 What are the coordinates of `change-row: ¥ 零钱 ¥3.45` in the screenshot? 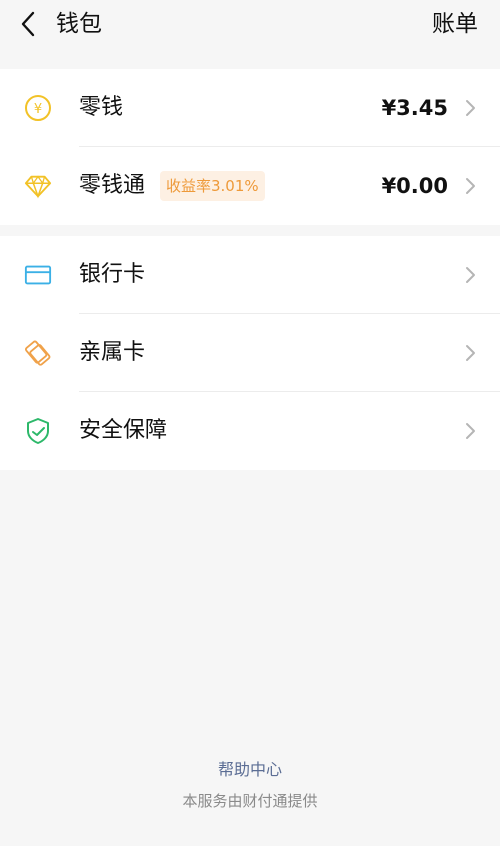 It's located at (250, 108).